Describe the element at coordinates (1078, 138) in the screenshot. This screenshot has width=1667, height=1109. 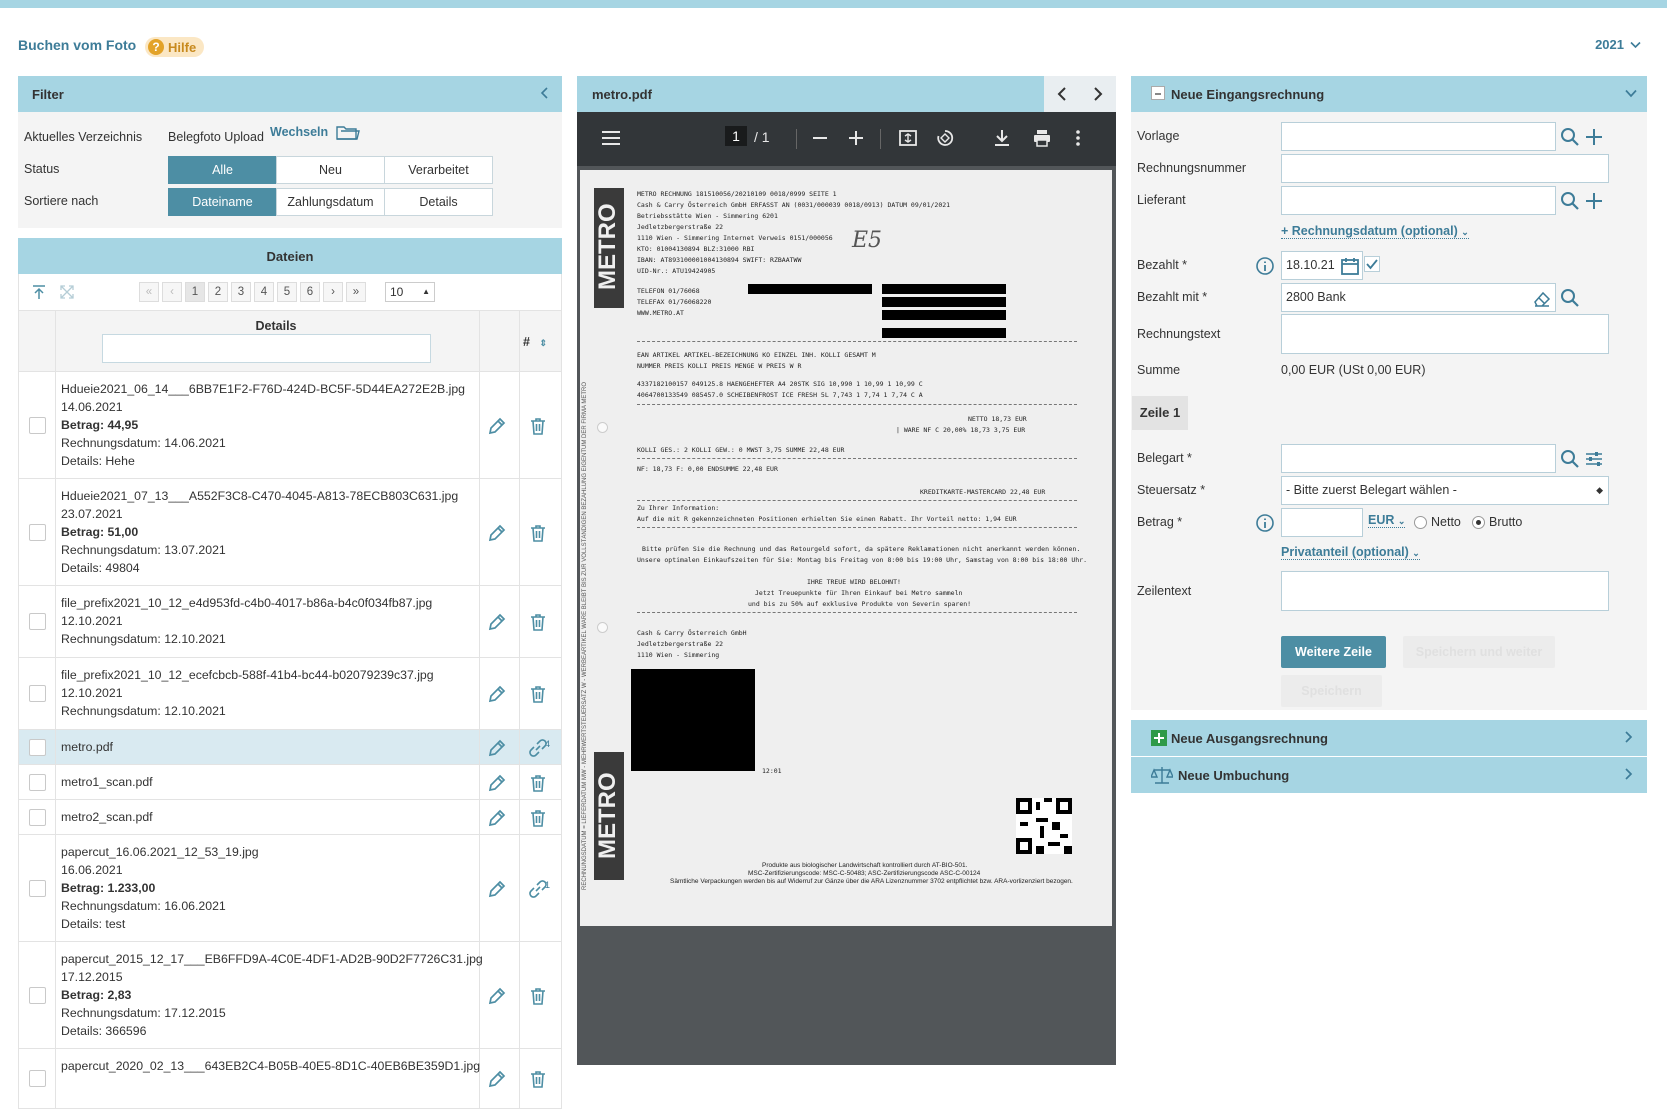
I see `more-options-icon` at that location.